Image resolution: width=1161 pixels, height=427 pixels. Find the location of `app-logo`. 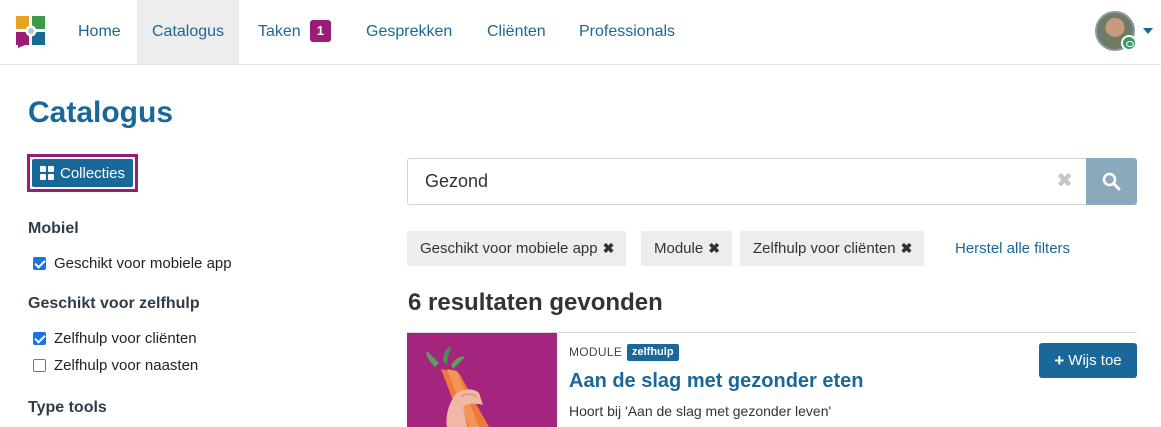

app-logo is located at coordinates (31, 32).